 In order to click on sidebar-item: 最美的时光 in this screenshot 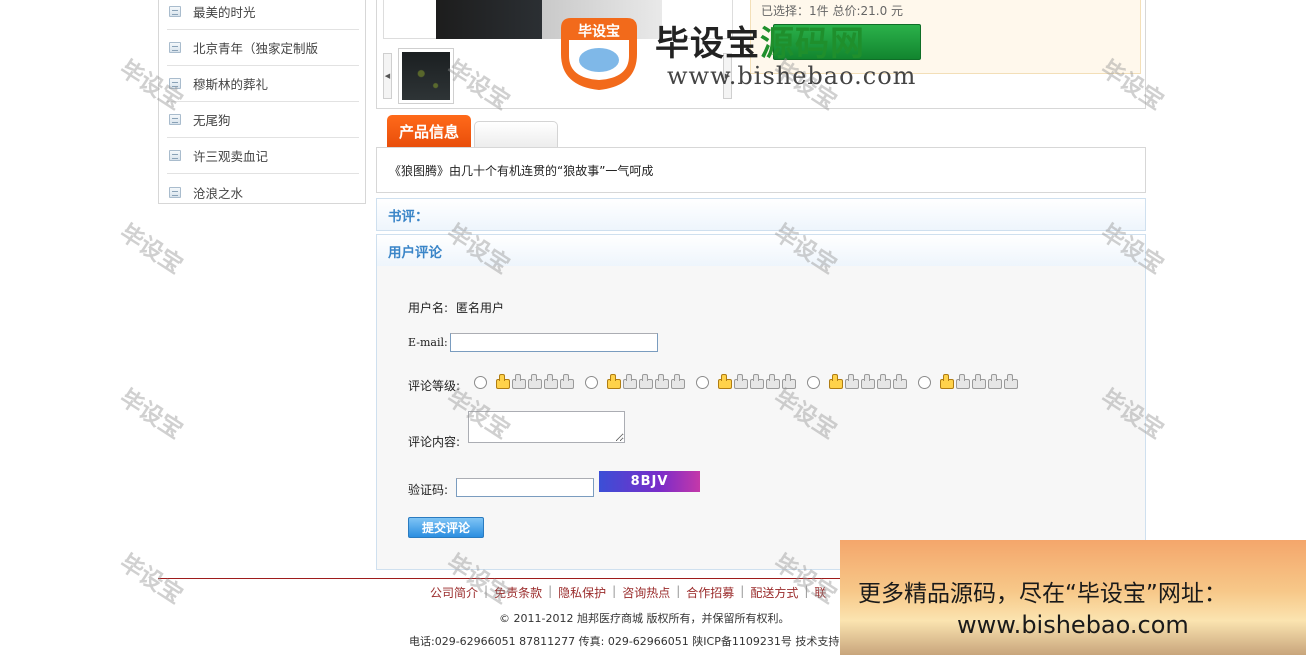, I will do `click(263, 15)`.